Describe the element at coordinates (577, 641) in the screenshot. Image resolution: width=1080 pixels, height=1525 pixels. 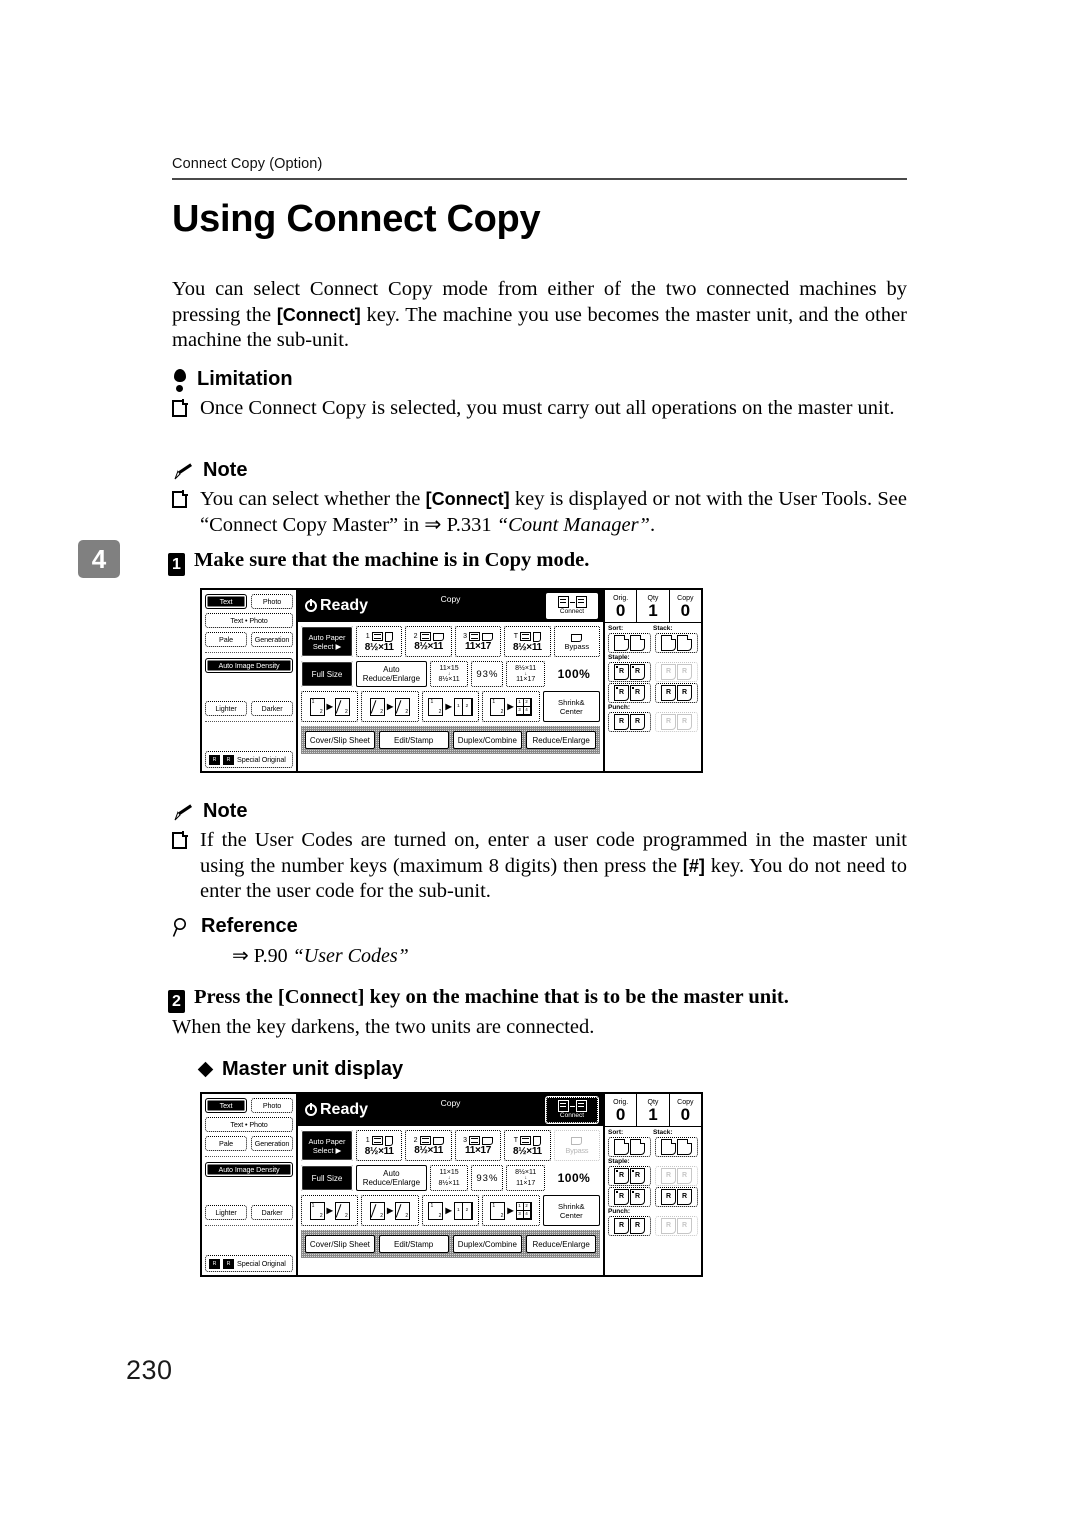
I see `bypass-button: Bypass` at that location.